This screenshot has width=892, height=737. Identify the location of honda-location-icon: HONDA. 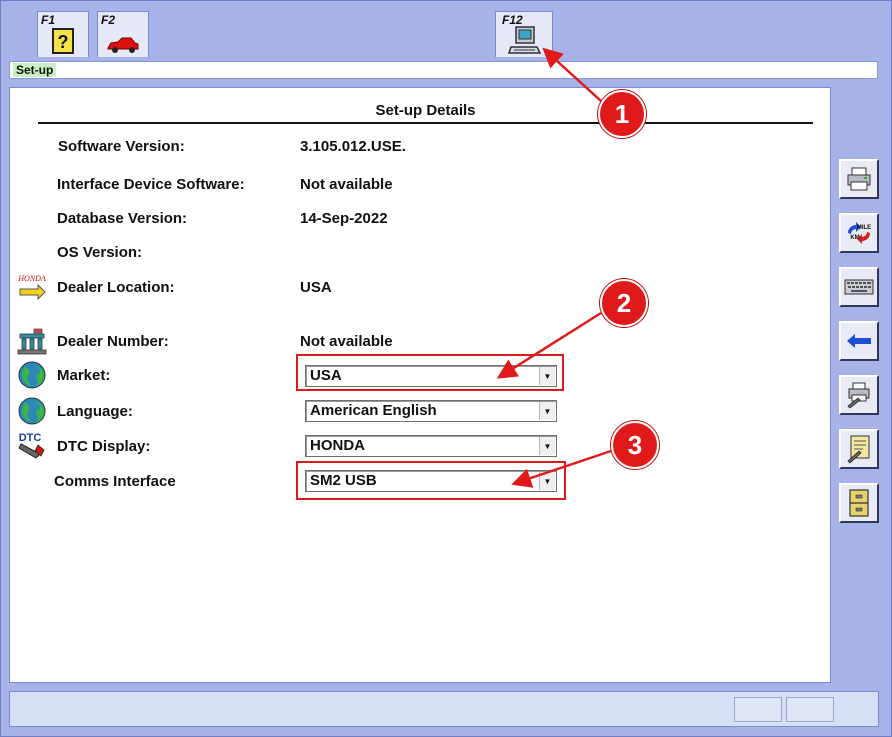
(31, 287).